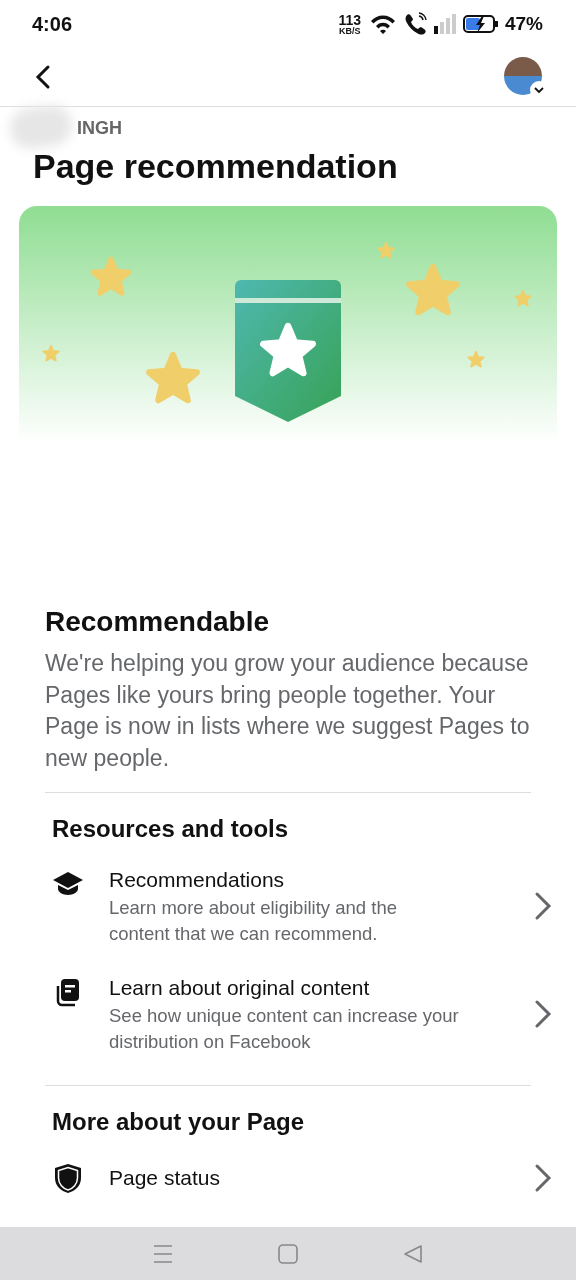  I want to click on home-button, so click(288, 1253).